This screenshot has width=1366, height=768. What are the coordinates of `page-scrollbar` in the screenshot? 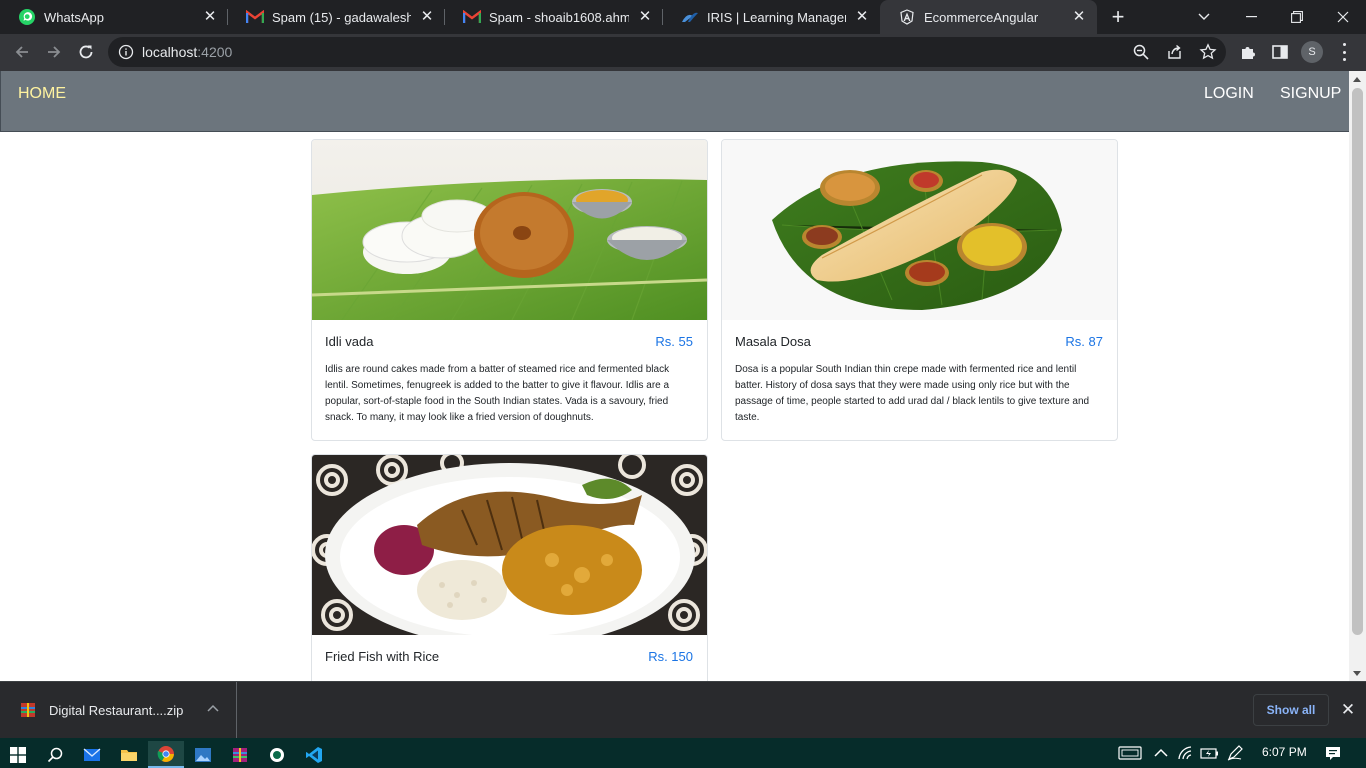 It's located at (1357, 376).